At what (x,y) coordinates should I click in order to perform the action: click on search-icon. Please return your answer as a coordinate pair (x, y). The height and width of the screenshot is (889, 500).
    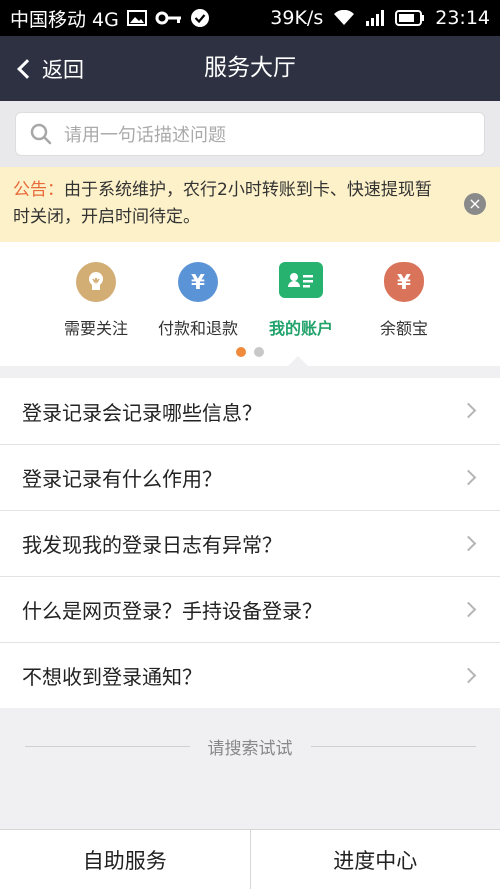
    Looking at the image, I should click on (41, 134).